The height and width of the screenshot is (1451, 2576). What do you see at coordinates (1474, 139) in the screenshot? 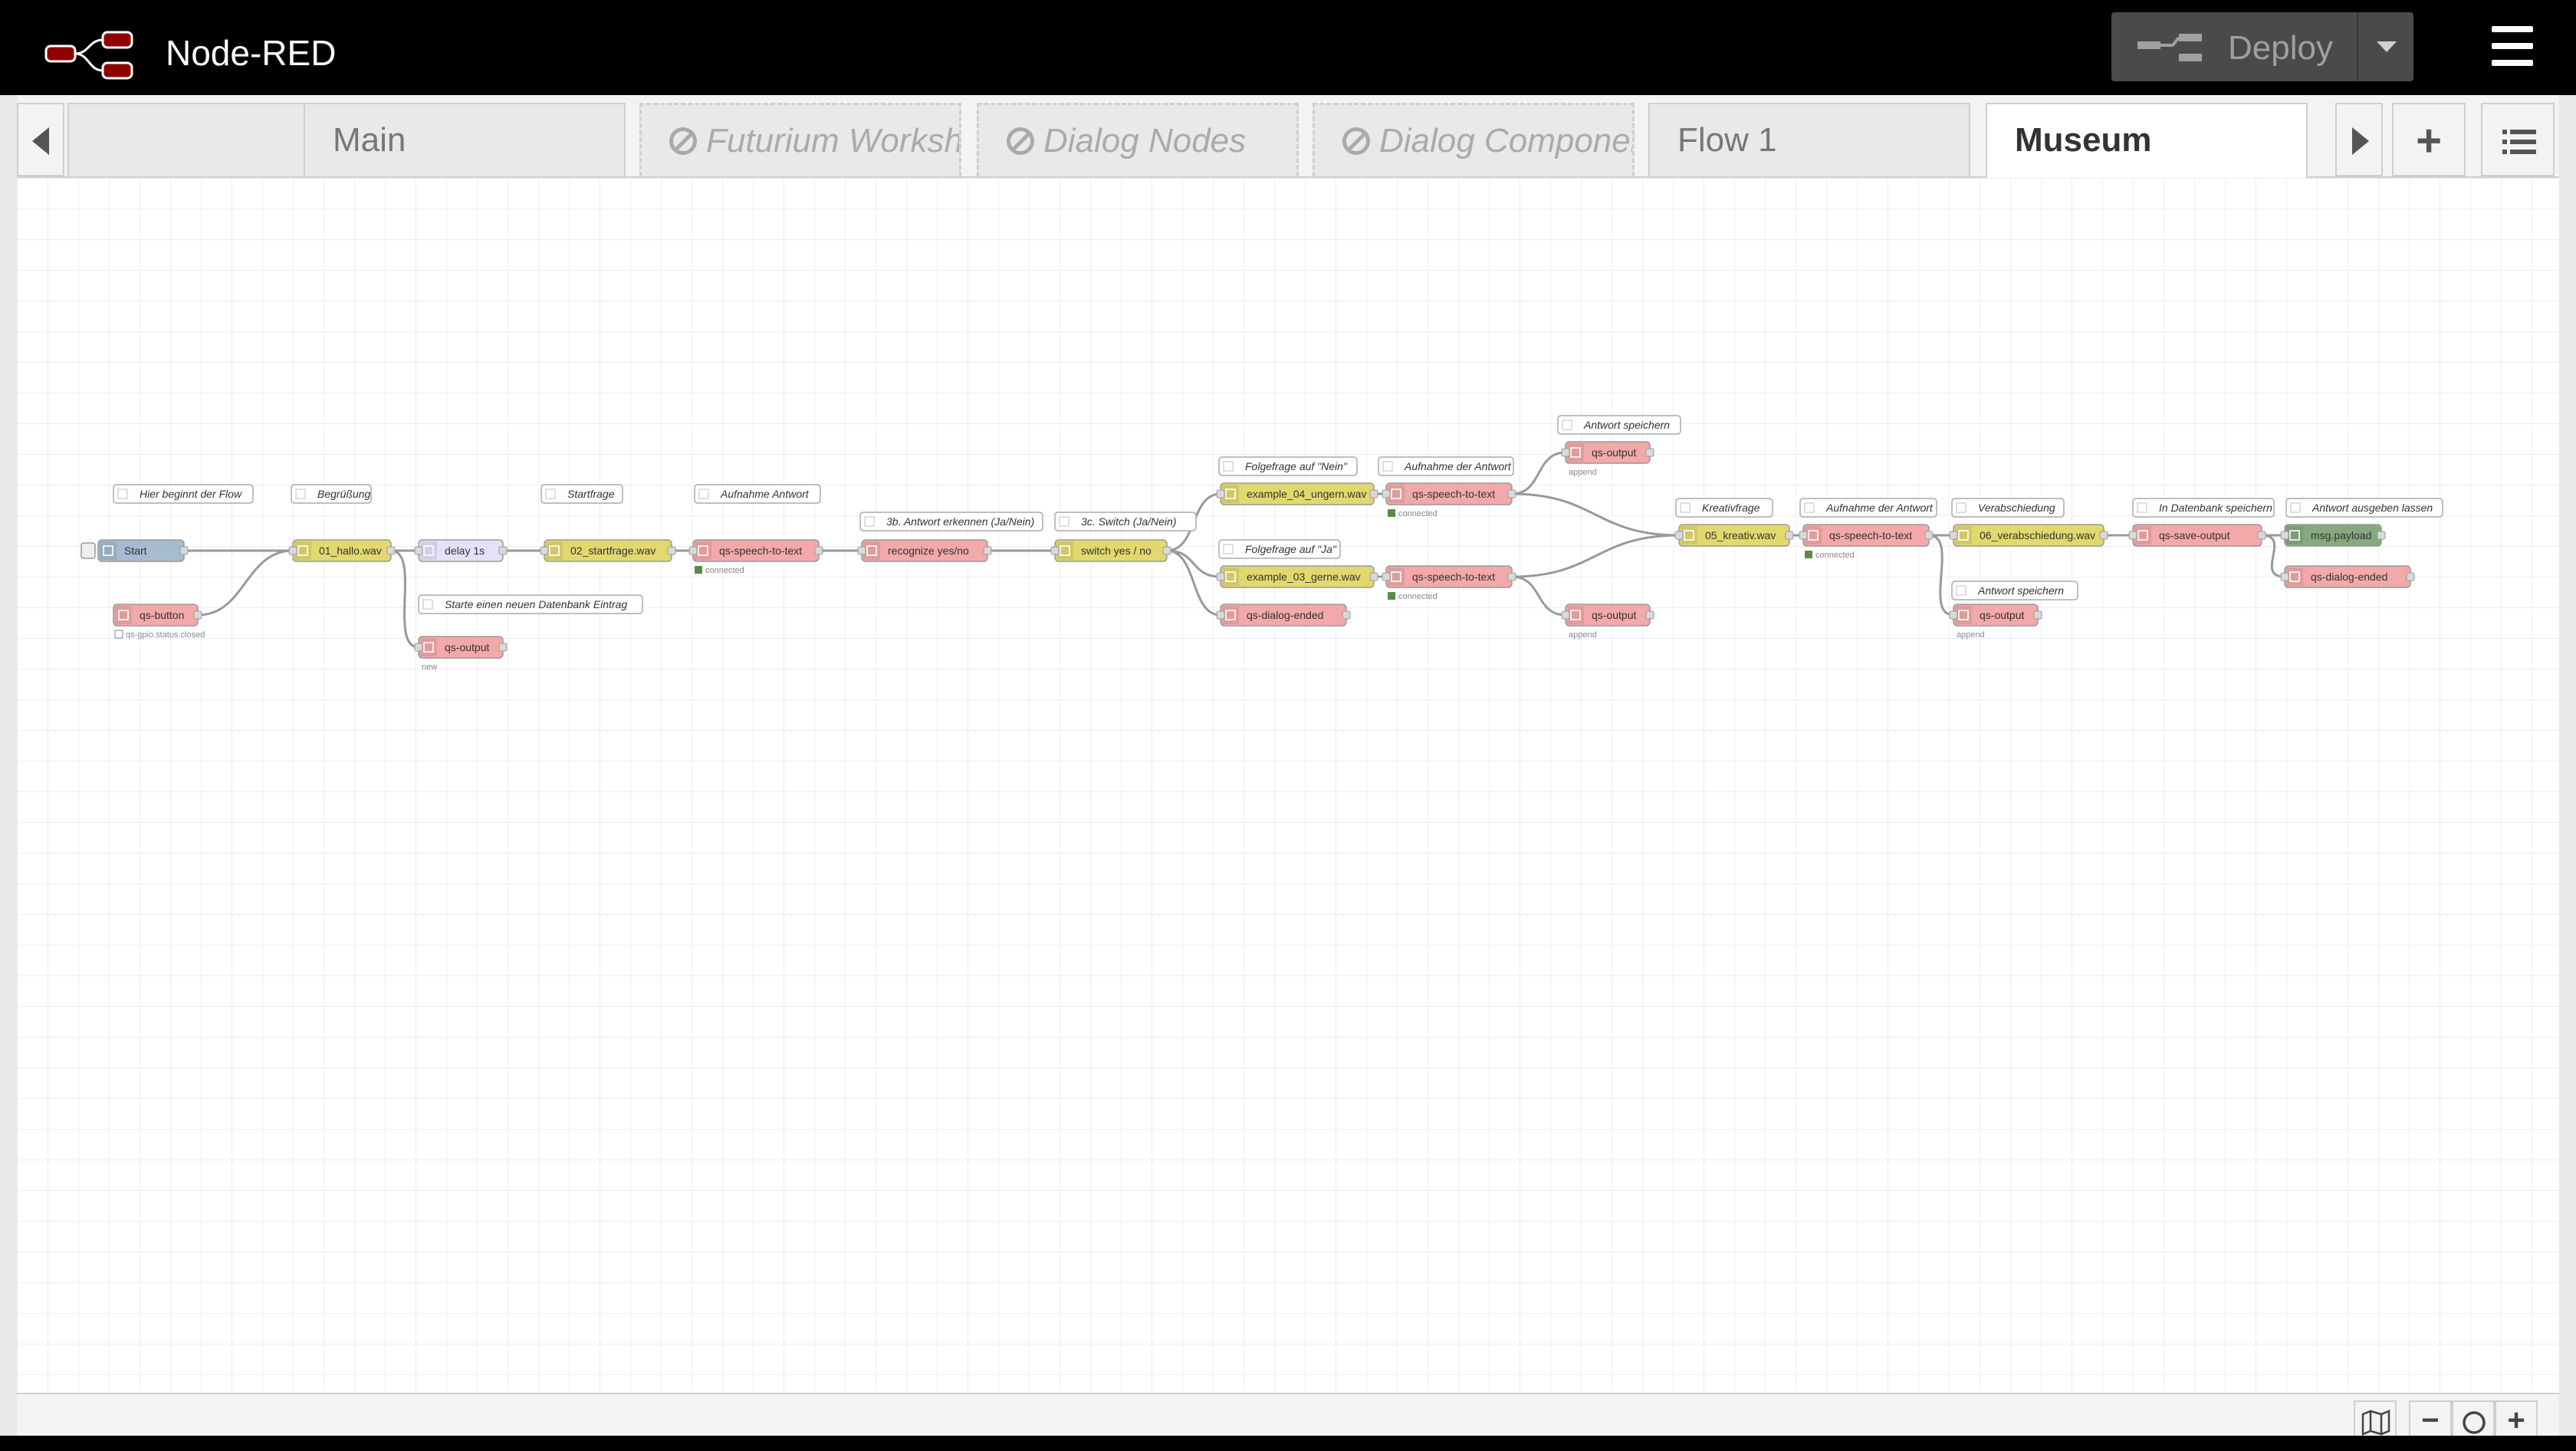
I see `tab-dialog-components: Dialog Componer` at bounding box center [1474, 139].